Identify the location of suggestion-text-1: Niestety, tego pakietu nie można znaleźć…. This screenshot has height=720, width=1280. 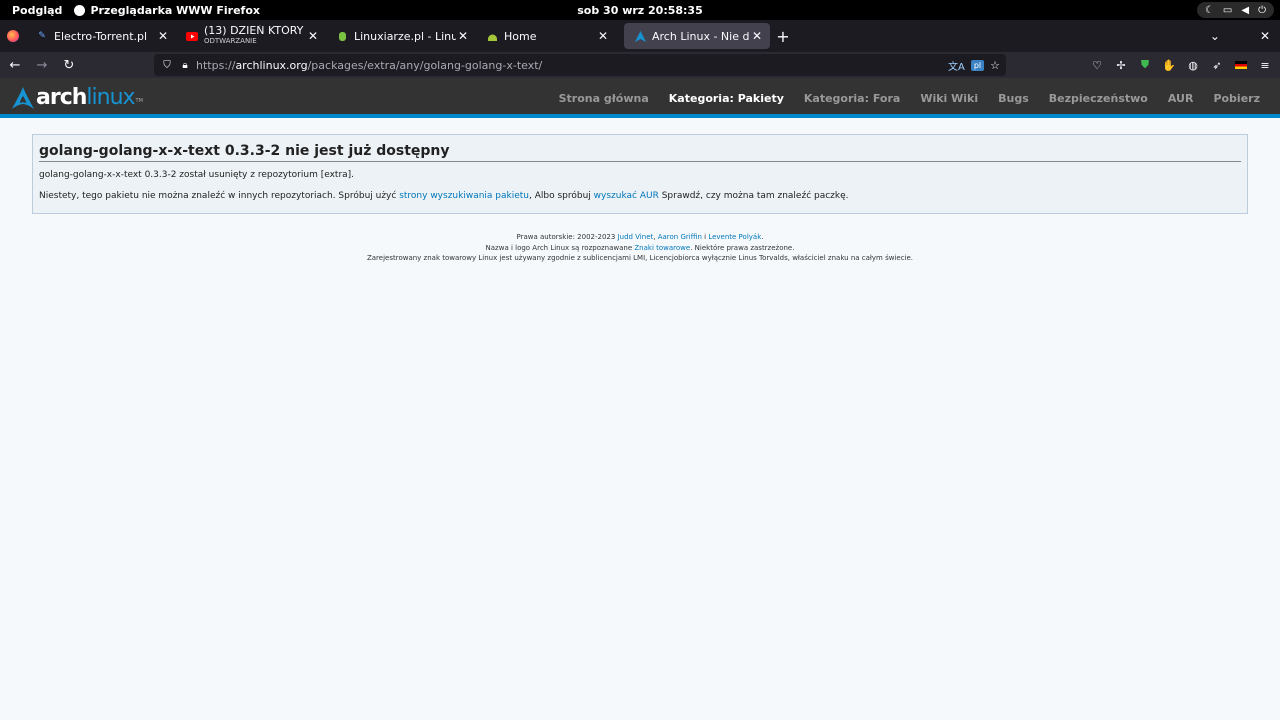
(219, 196).